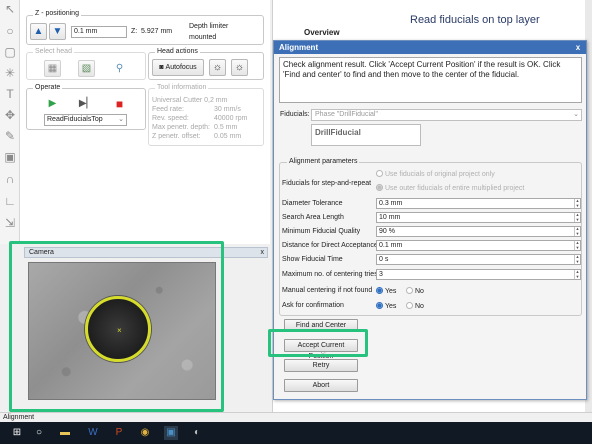  I want to click on field-label: Maximum no. of centering tries, so click(330, 274).